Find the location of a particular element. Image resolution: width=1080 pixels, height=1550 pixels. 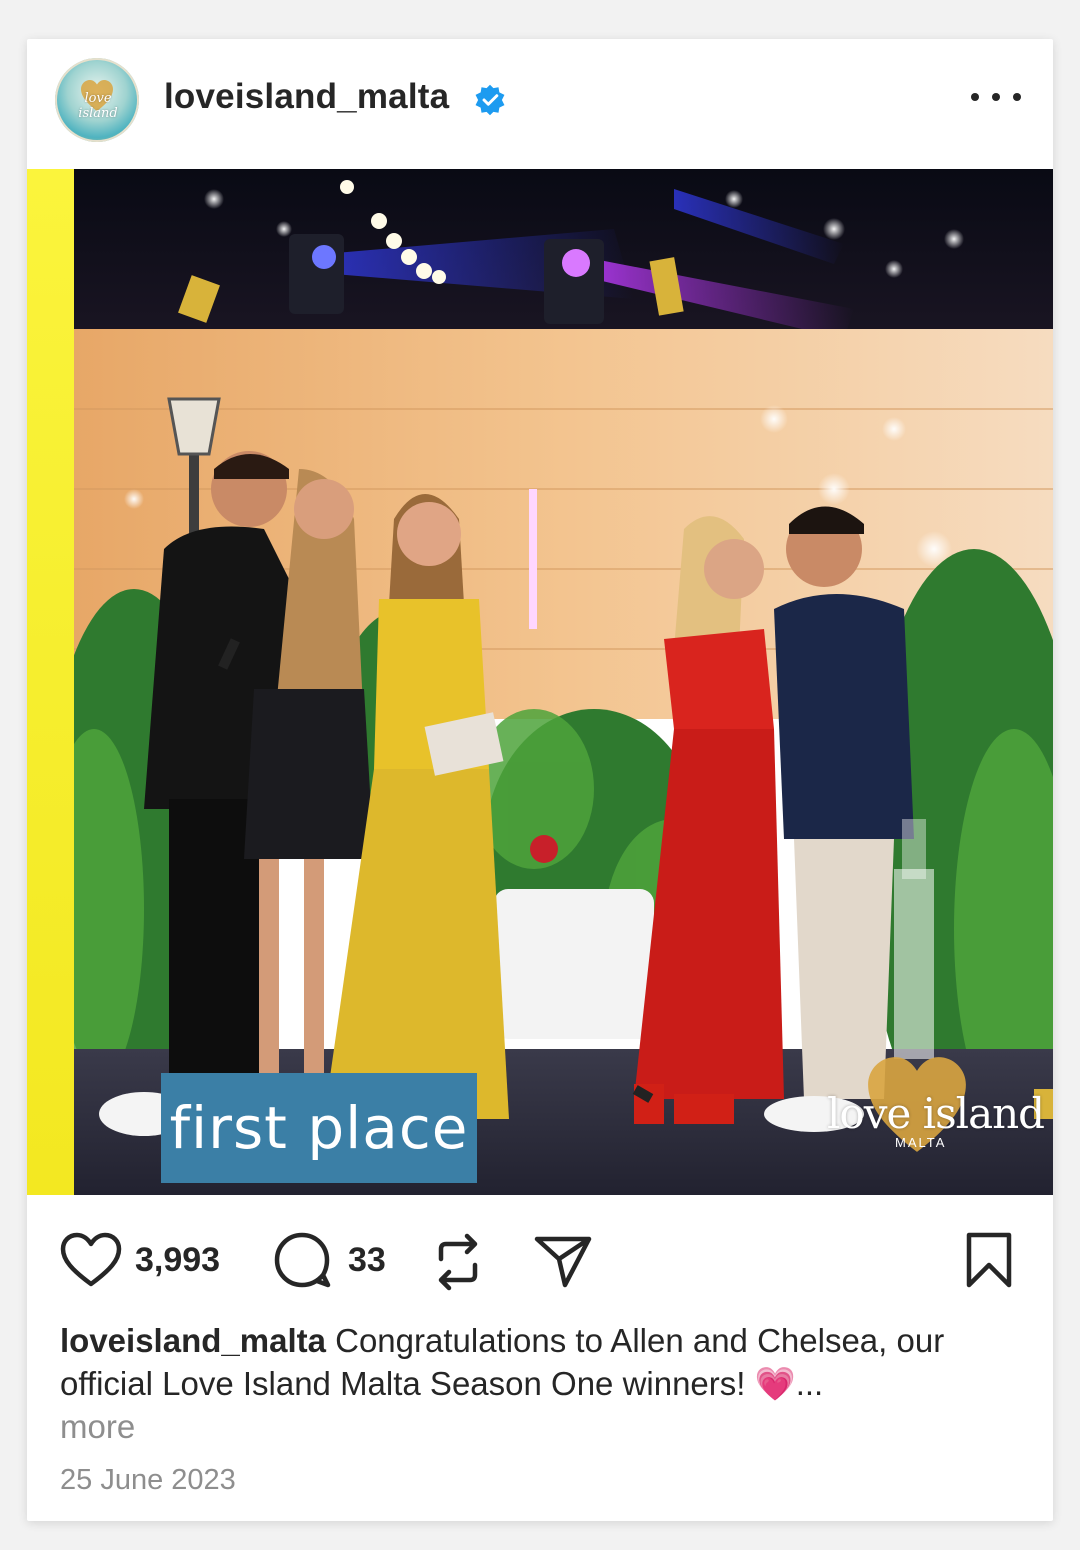

more-horizontal-icon is located at coordinates (975, 97).